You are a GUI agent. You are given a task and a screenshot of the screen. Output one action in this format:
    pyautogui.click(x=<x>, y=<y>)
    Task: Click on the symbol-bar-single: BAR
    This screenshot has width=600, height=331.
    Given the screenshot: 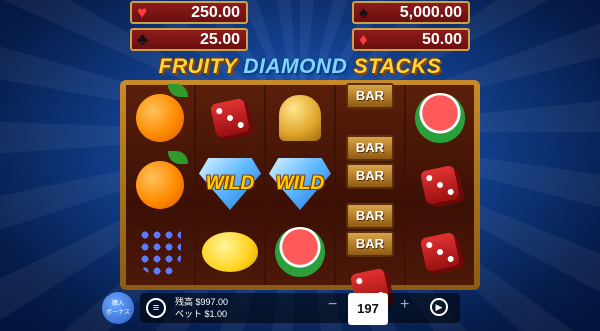 What is the action you would take?
    pyautogui.click(x=370, y=96)
    